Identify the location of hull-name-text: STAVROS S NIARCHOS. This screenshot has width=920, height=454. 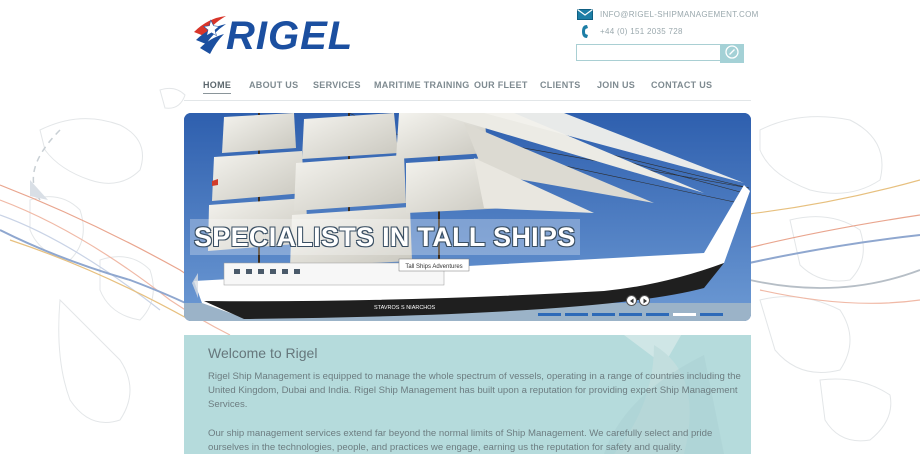
(405, 308).